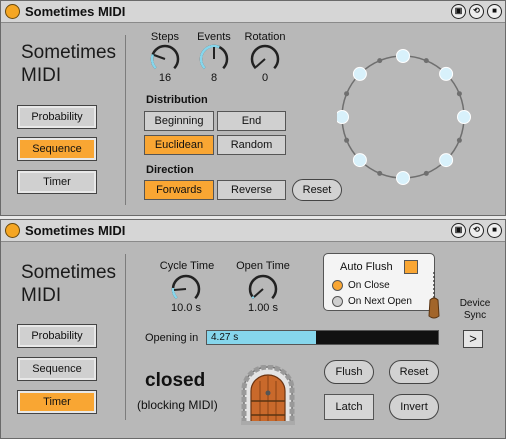  Describe the element at coordinates (251, 121) in the screenshot. I see `distribution-end-button: End` at that location.